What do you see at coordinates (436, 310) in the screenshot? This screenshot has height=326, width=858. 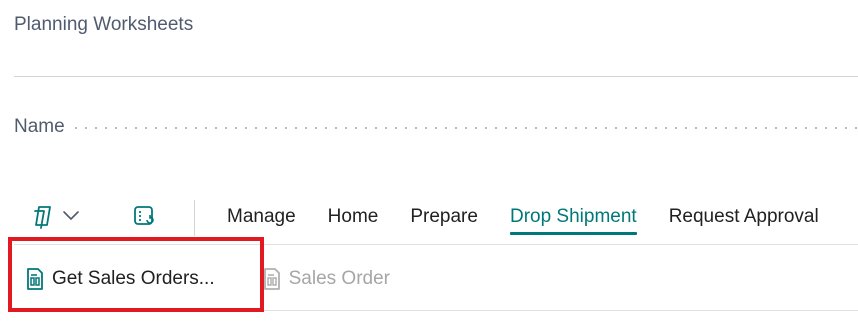 I see `command-row-divider` at bounding box center [436, 310].